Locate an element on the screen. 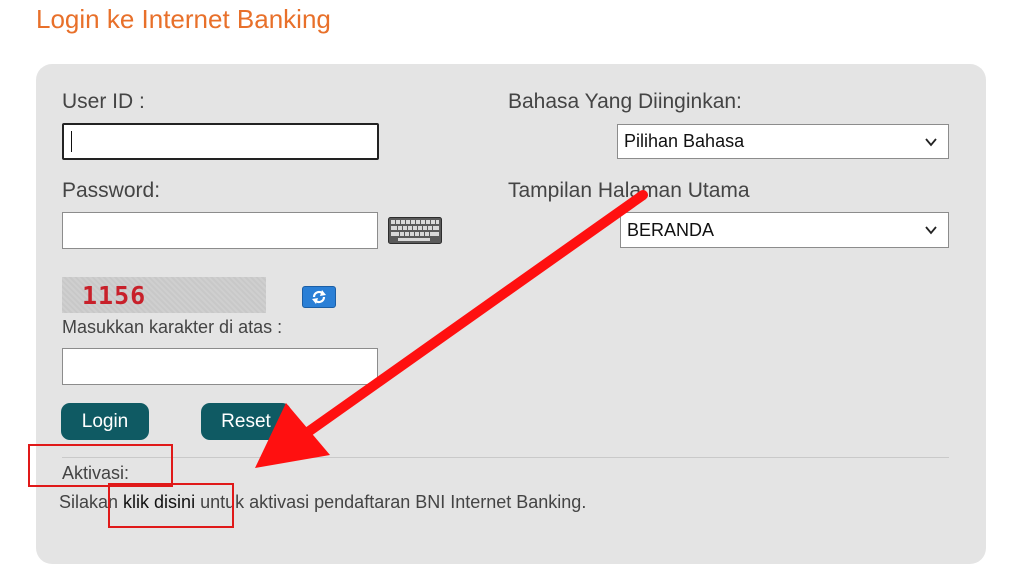 The width and height of the screenshot is (1024, 564). refresh-icon is located at coordinates (319, 297).